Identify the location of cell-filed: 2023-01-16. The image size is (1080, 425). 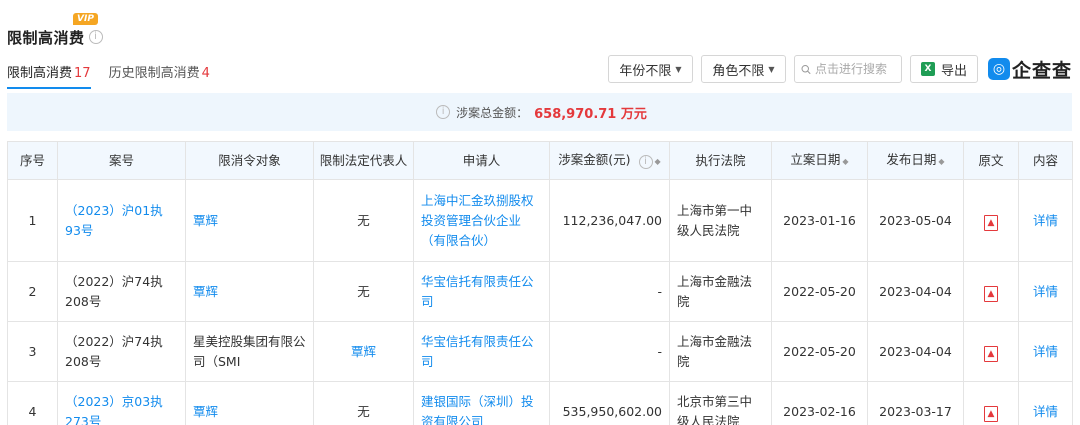
(819, 220).